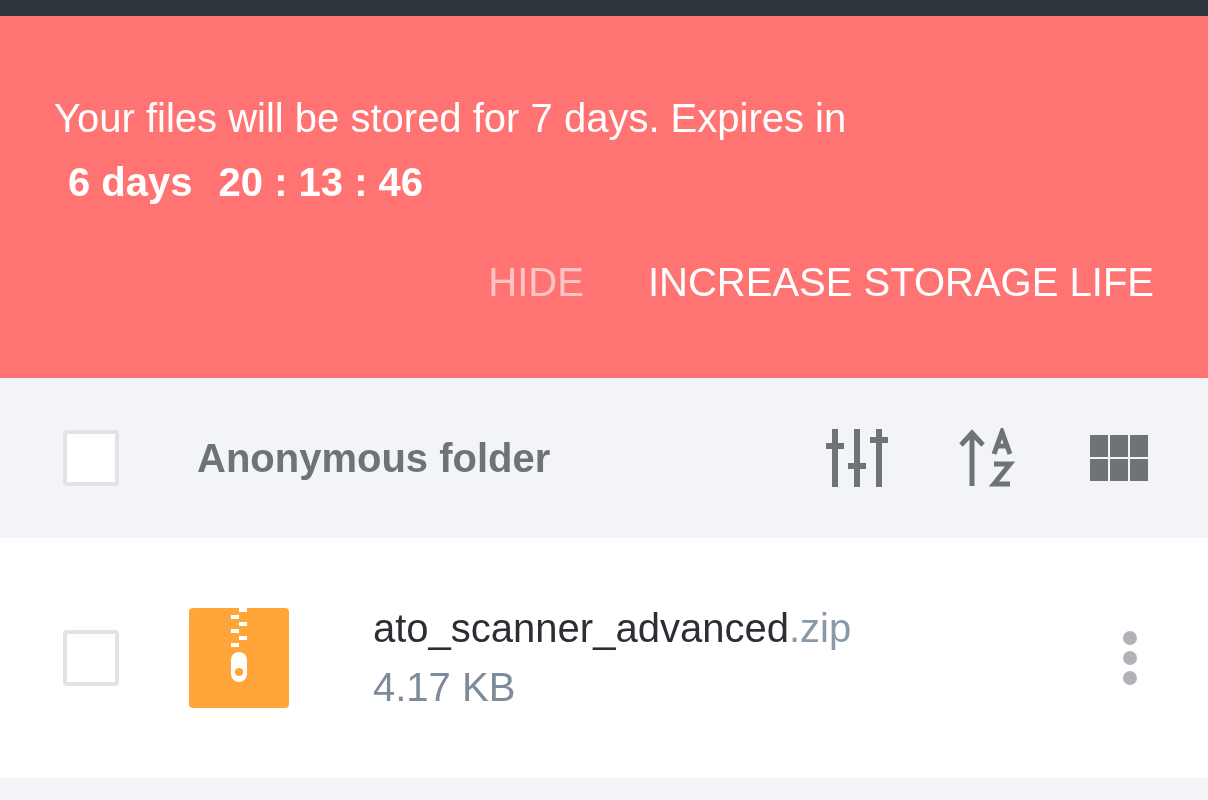 This screenshot has width=1208, height=800. Describe the element at coordinates (451, 118) in the screenshot. I see `storage-message: Your files will be stored for 7 days. Expires in` at that location.